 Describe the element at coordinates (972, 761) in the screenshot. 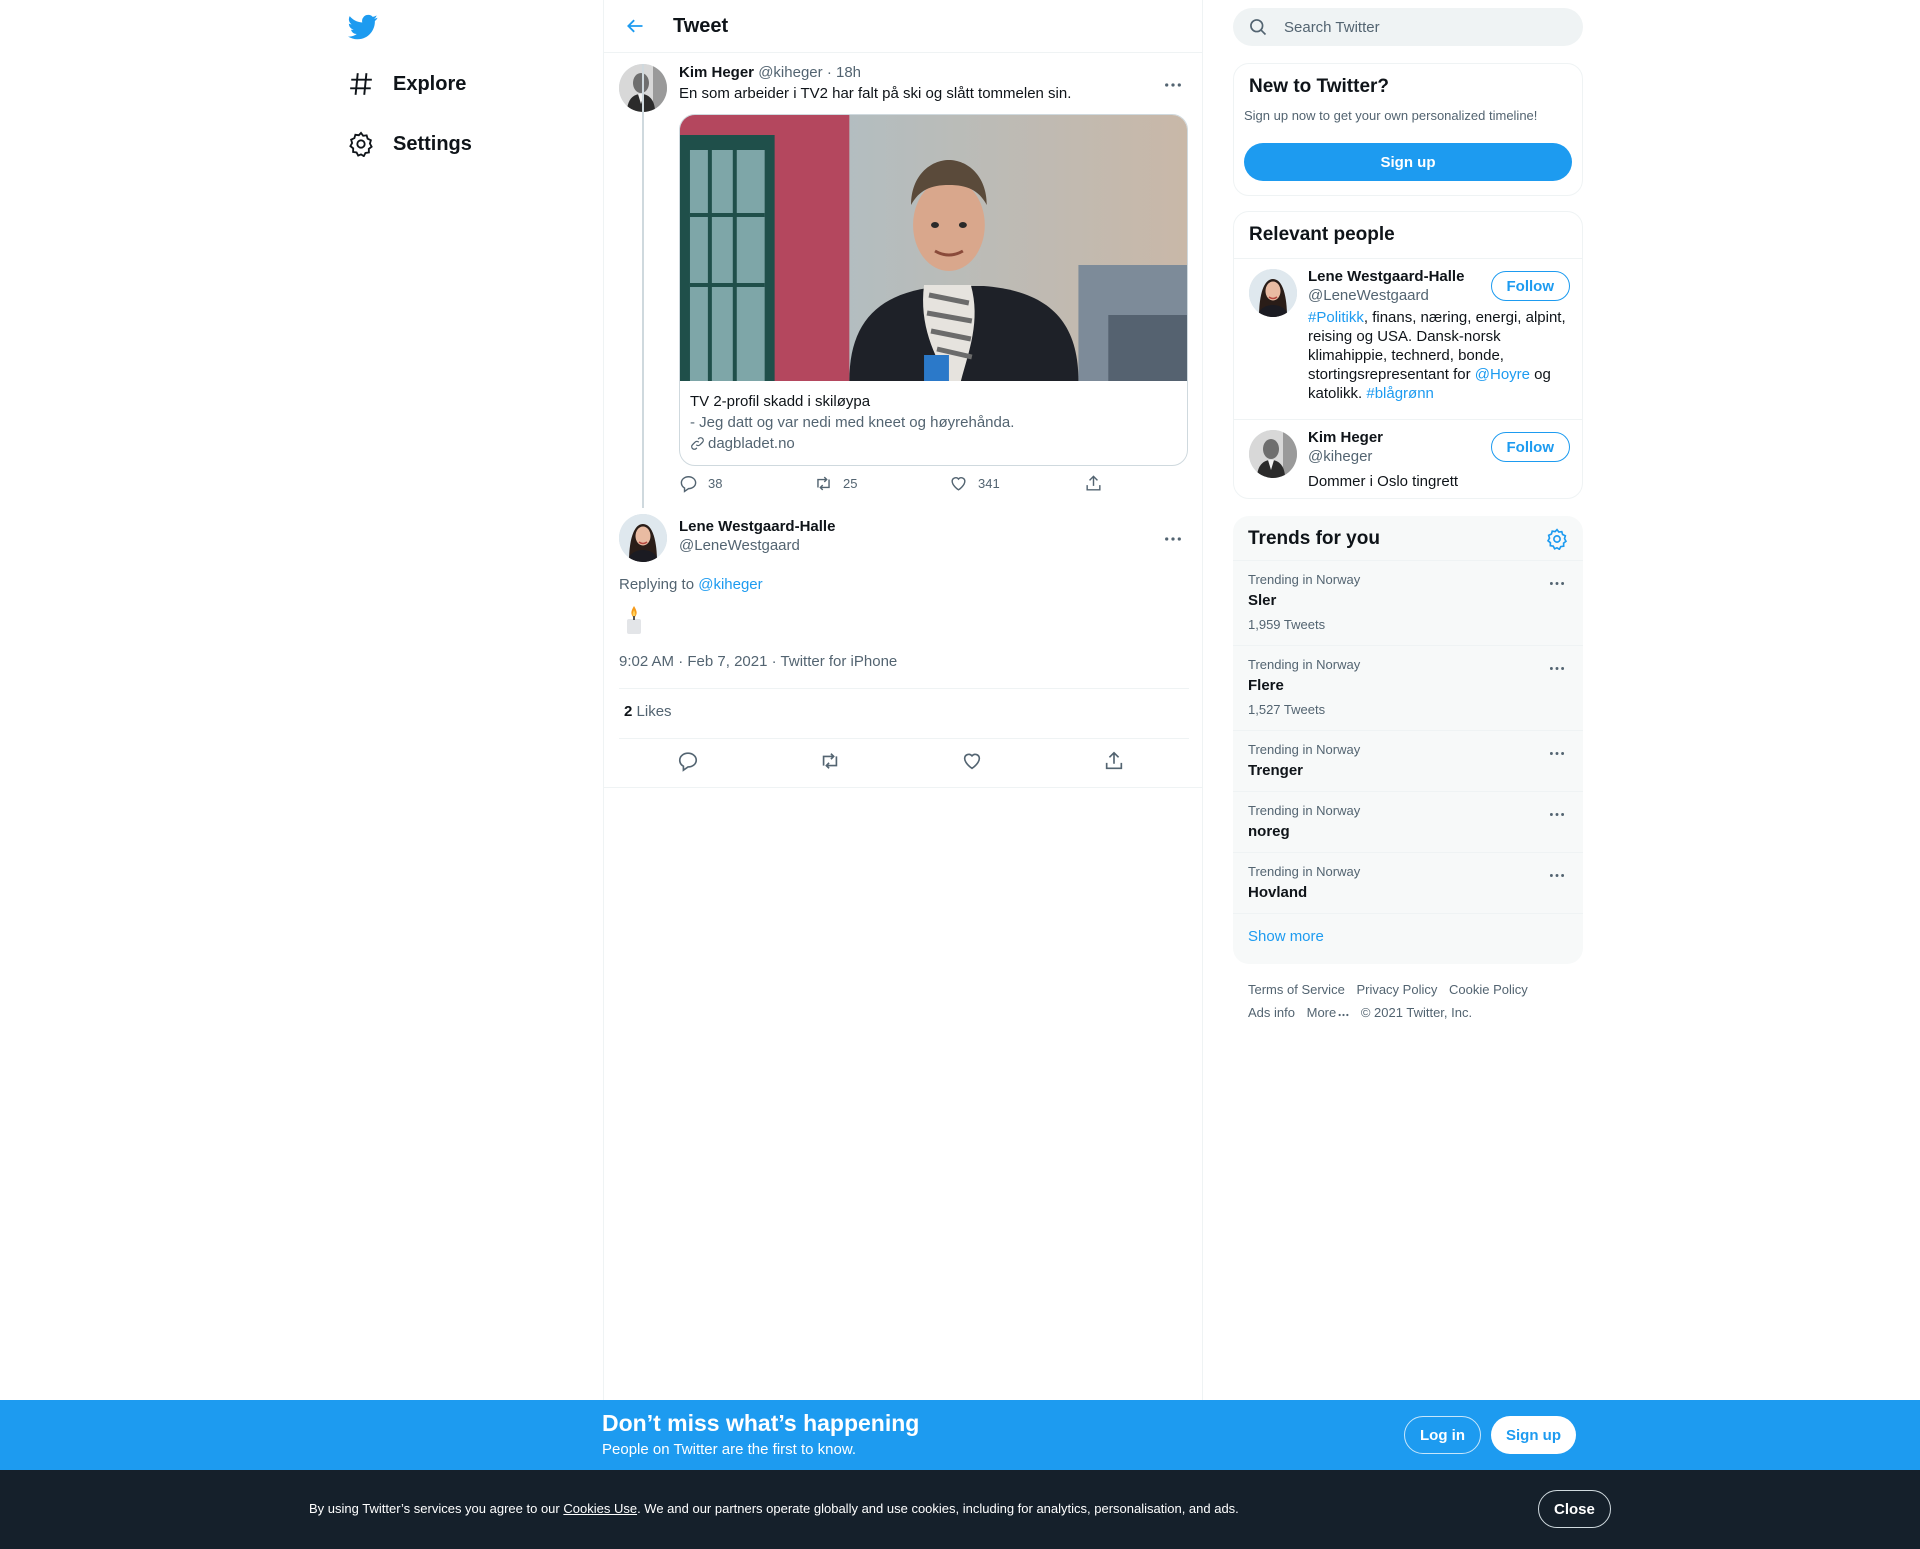

I see `like-button` at that location.